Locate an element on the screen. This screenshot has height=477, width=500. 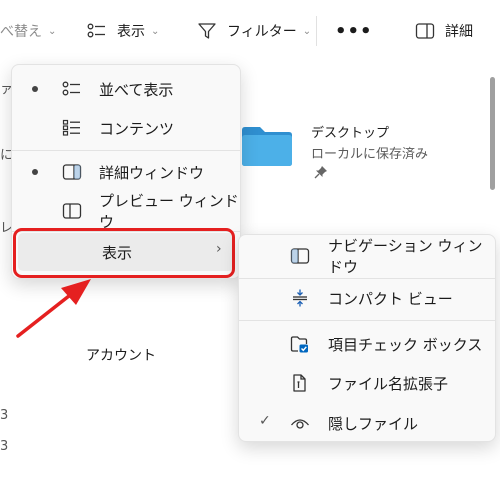
submenu-item-compact-view: コンパクト ビュー is located at coordinates (367, 298).